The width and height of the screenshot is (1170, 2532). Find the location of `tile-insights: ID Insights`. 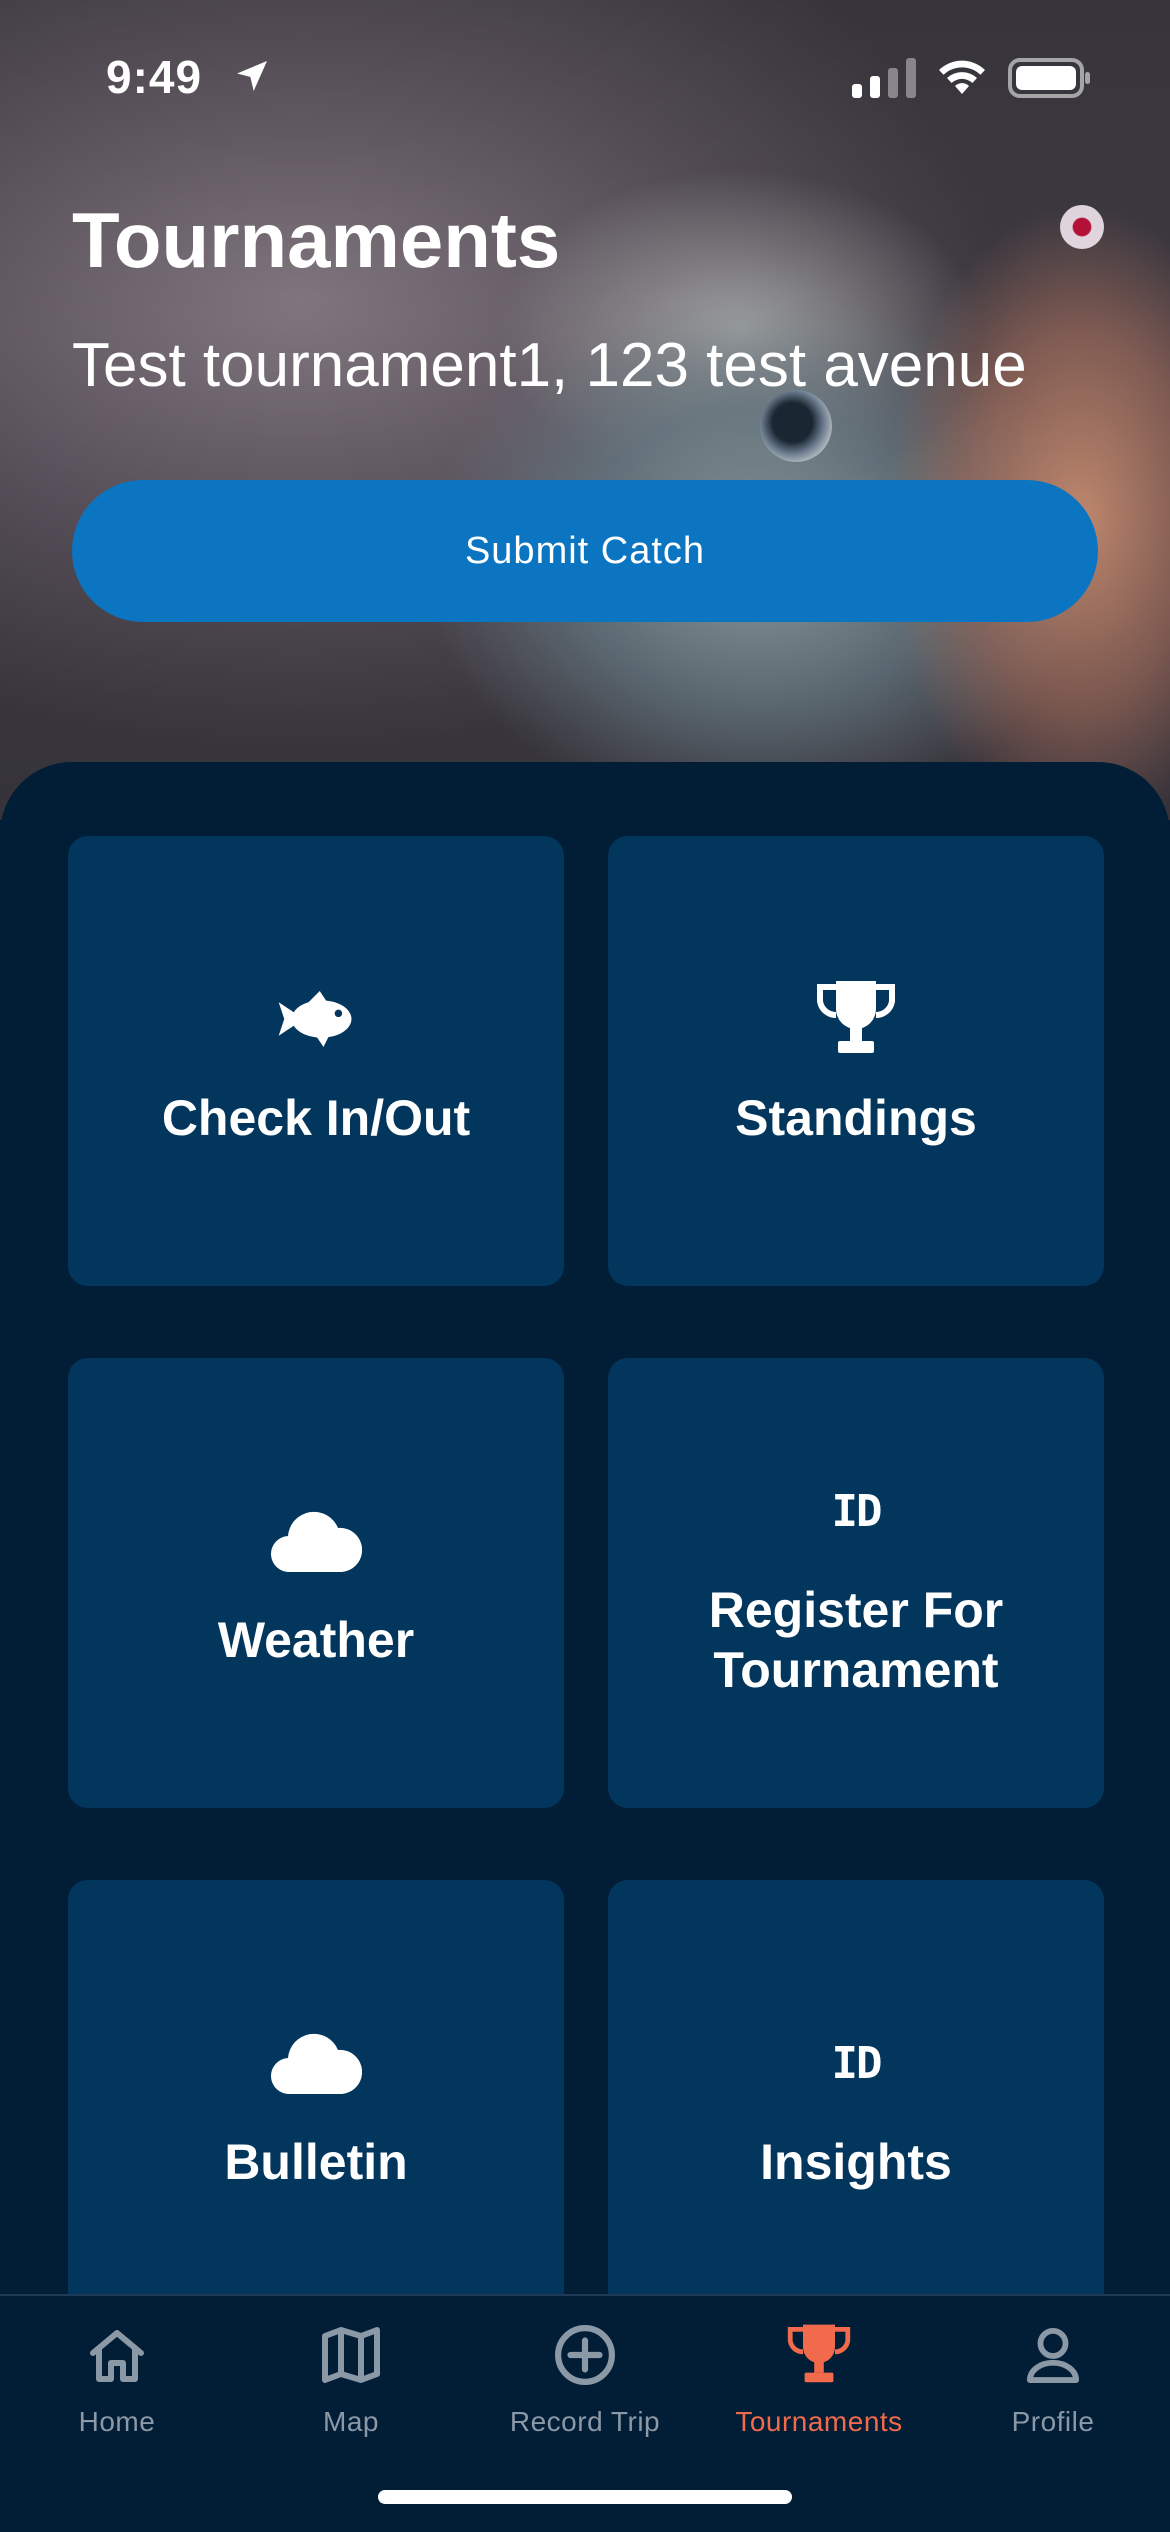

tile-insights: ID Insights is located at coordinates (856, 2105).